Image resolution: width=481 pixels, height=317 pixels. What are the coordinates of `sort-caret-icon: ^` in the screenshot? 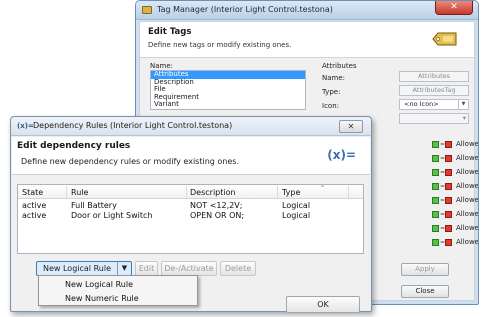 It's located at (323, 188).